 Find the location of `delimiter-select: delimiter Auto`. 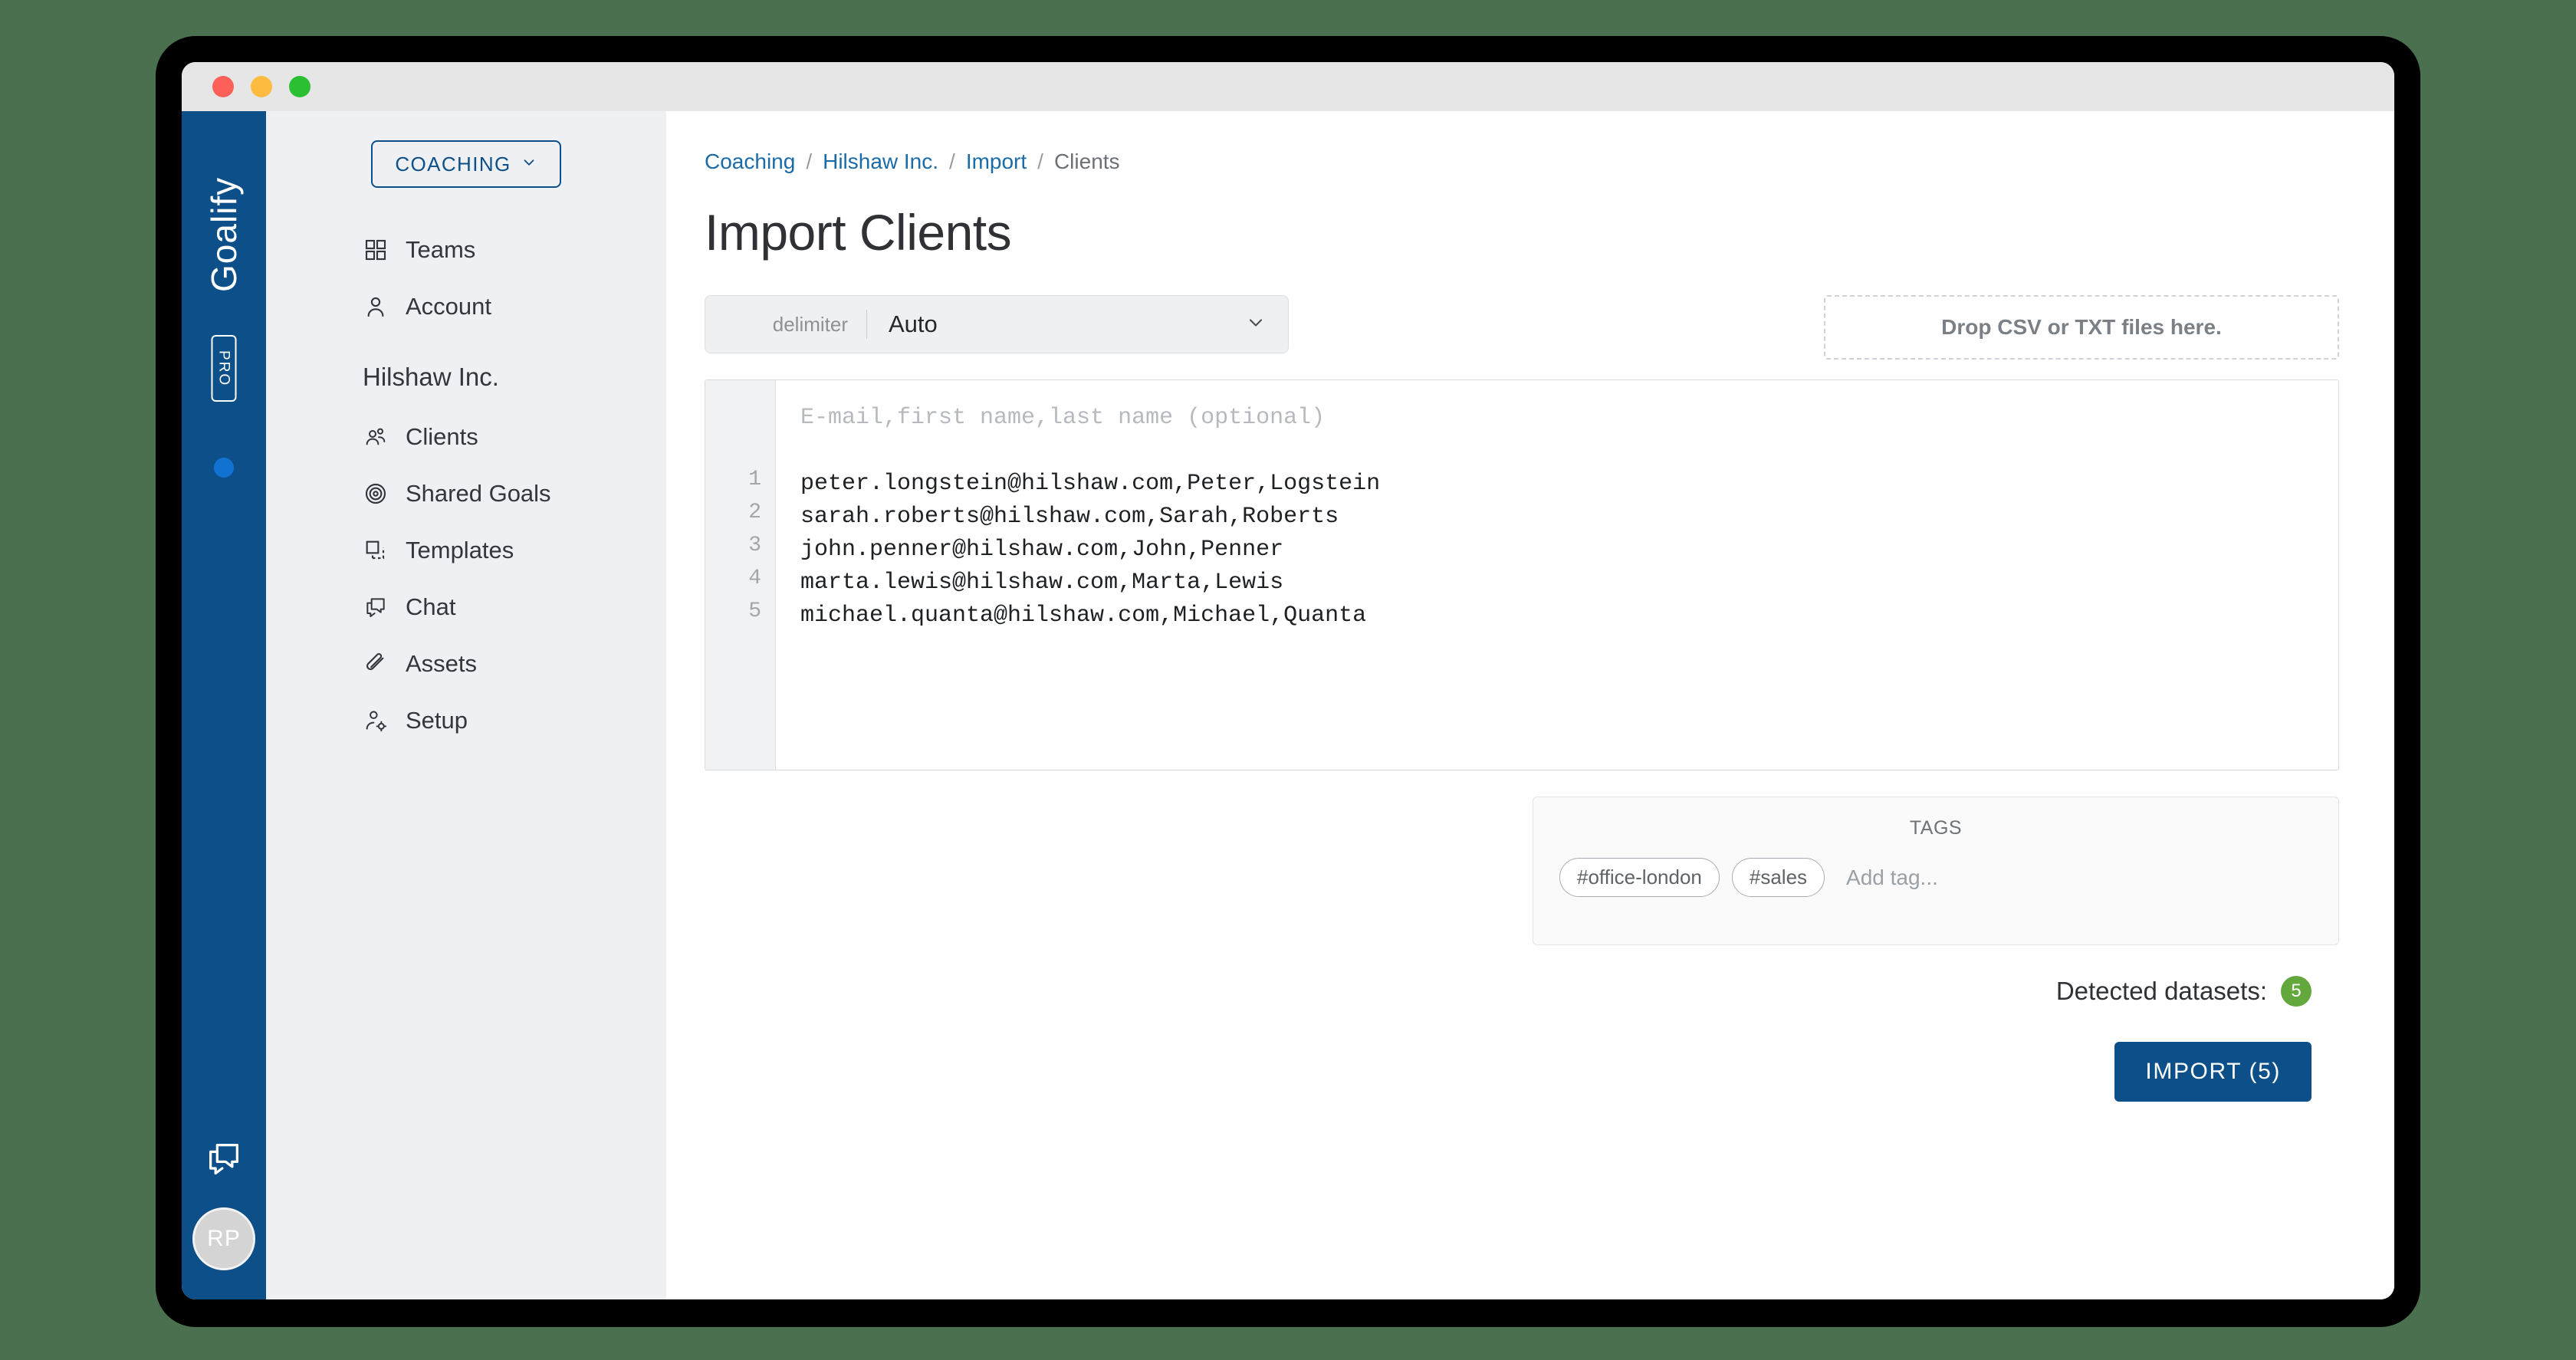

delimiter-select: delimiter Auto is located at coordinates (997, 325).